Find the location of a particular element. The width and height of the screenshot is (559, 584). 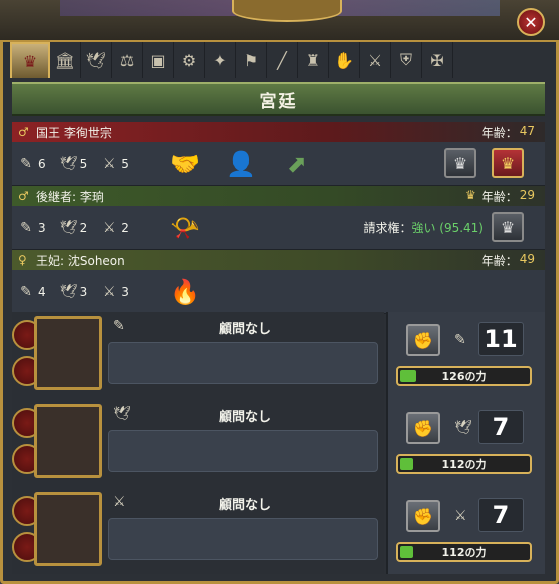

advisor-slot: ⚔ 顧問なし is located at coordinates (198, 531).